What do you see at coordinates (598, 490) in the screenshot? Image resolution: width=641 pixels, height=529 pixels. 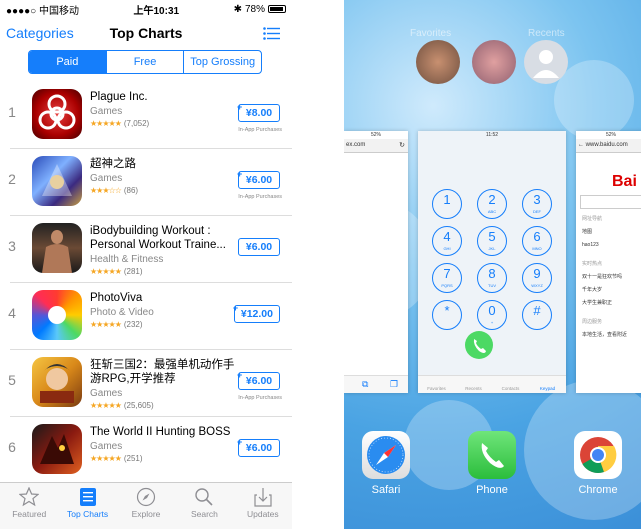 I see `chrome-label: Chrome` at bounding box center [598, 490].